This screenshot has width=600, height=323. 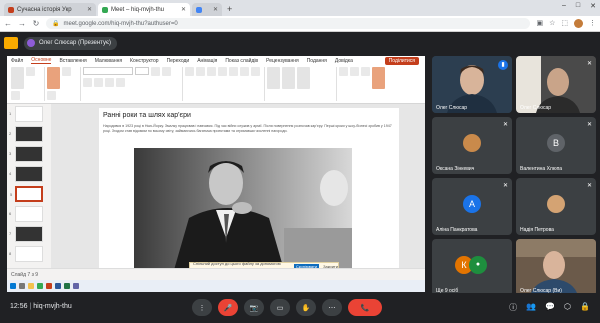 What do you see at coordinates (87, 82) in the screenshot?
I see `italic-icon` at bounding box center [87, 82].